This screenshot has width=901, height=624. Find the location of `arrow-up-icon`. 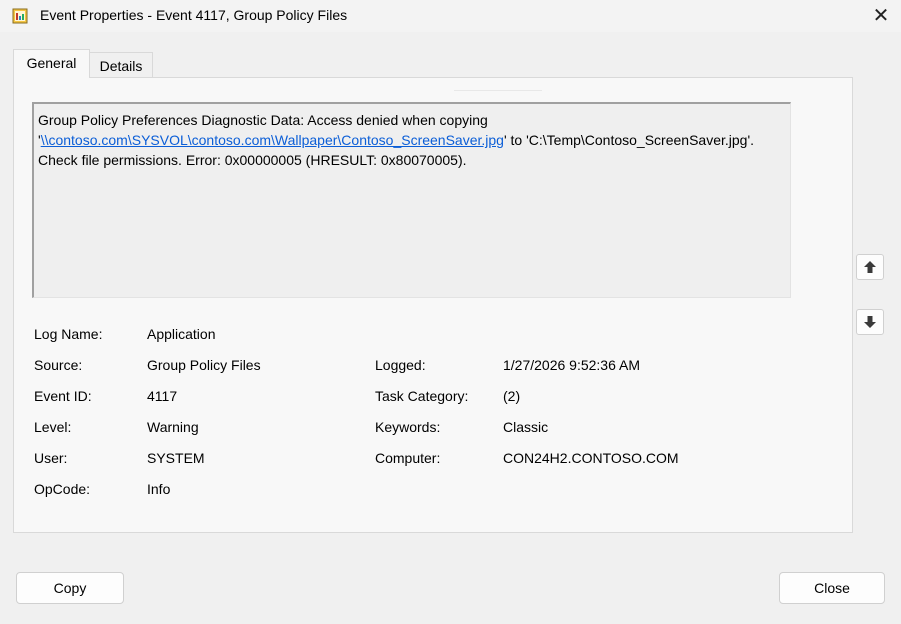

arrow-up-icon is located at coordinates (870, 267).